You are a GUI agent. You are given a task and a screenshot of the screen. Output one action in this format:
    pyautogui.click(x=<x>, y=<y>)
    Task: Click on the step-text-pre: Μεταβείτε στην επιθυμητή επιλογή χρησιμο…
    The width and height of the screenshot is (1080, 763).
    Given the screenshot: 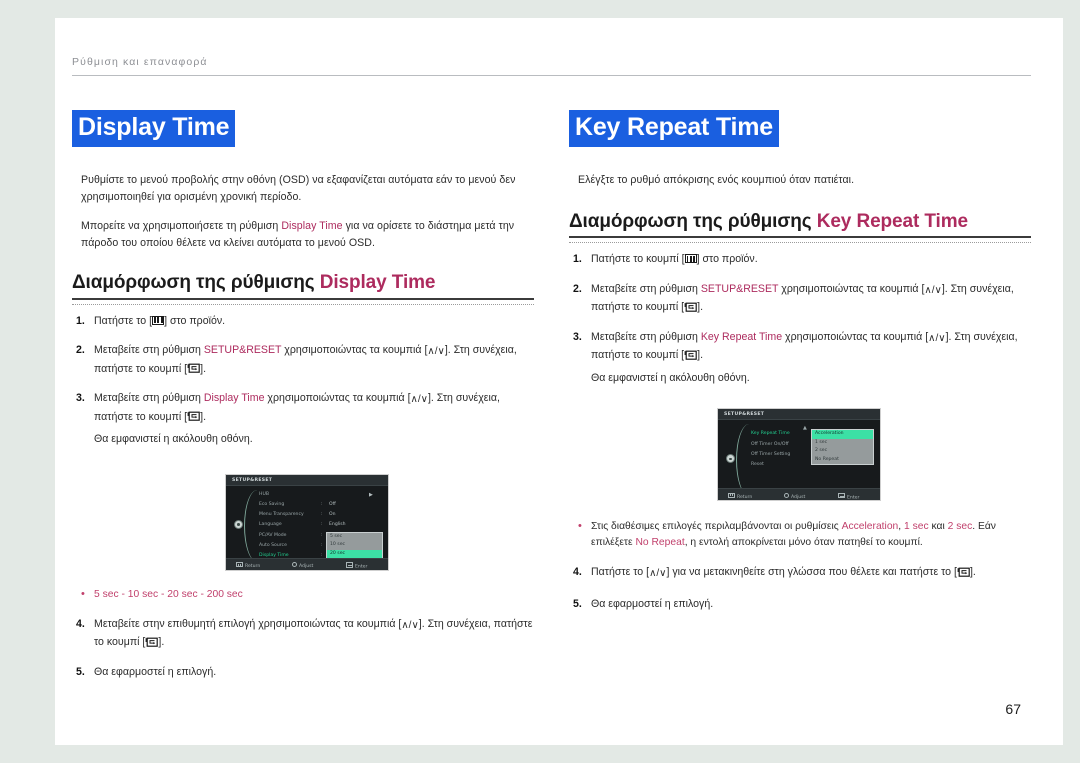 What is the action you would take?
    pyautogui.click(x=248, y=623)
    